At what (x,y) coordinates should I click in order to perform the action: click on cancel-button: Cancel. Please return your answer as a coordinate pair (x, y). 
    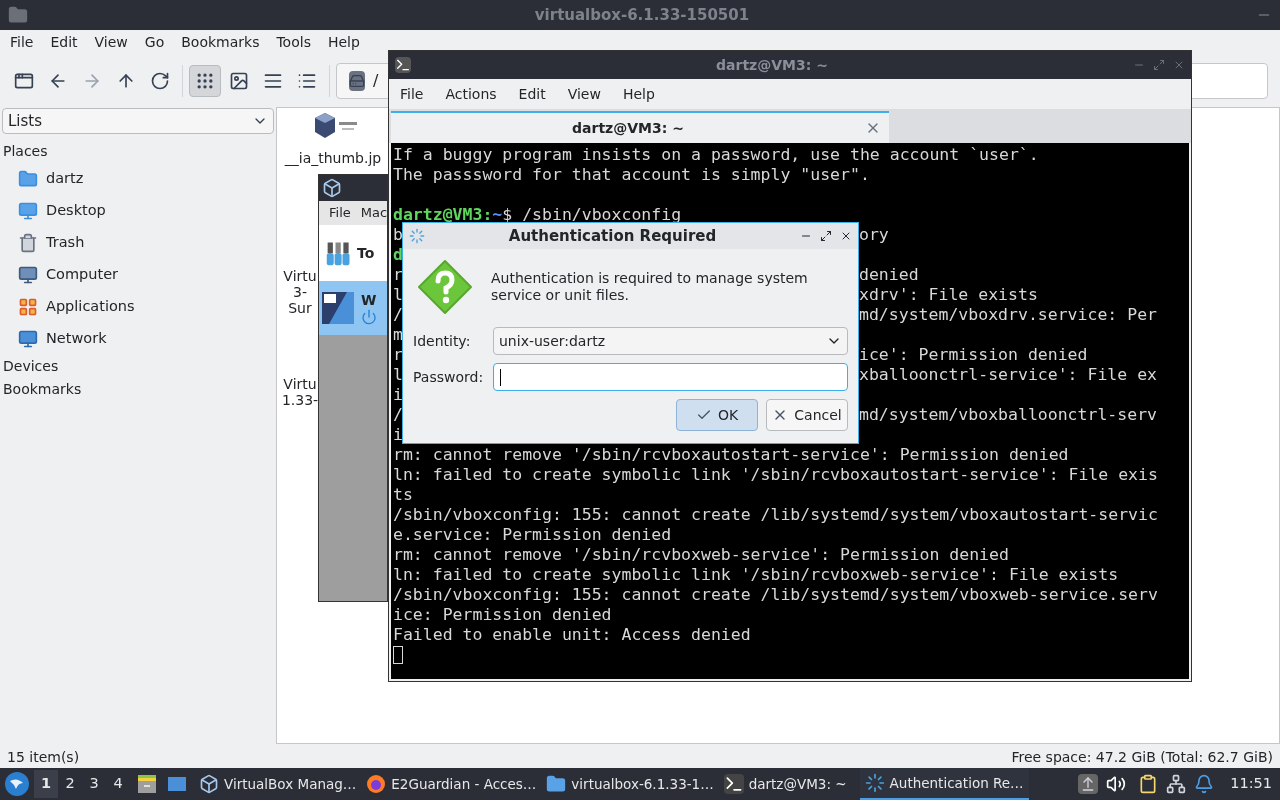
    Looking at the image, I should click on (807, 415).